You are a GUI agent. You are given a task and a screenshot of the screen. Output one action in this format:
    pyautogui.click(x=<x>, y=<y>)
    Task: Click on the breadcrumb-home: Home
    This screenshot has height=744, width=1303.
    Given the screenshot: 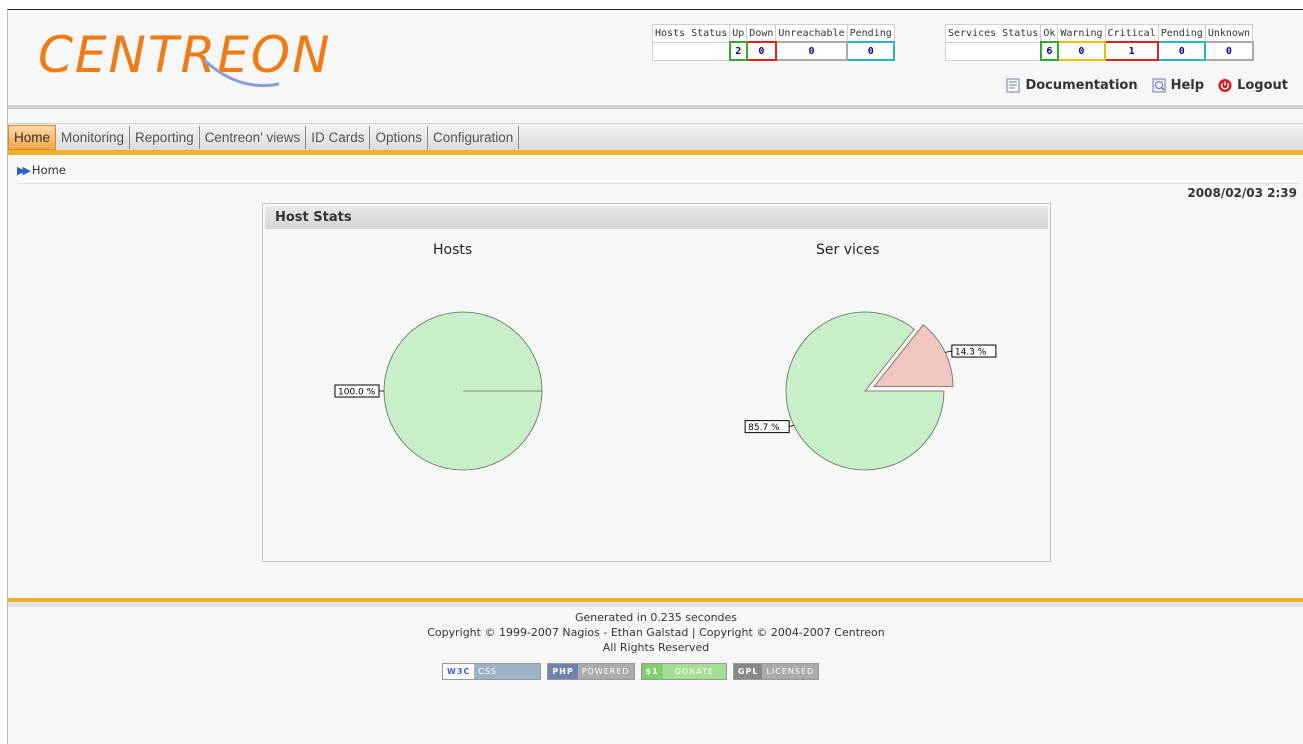 What is the action you would take?
    pyautogui.click(x=49, y=170)
    